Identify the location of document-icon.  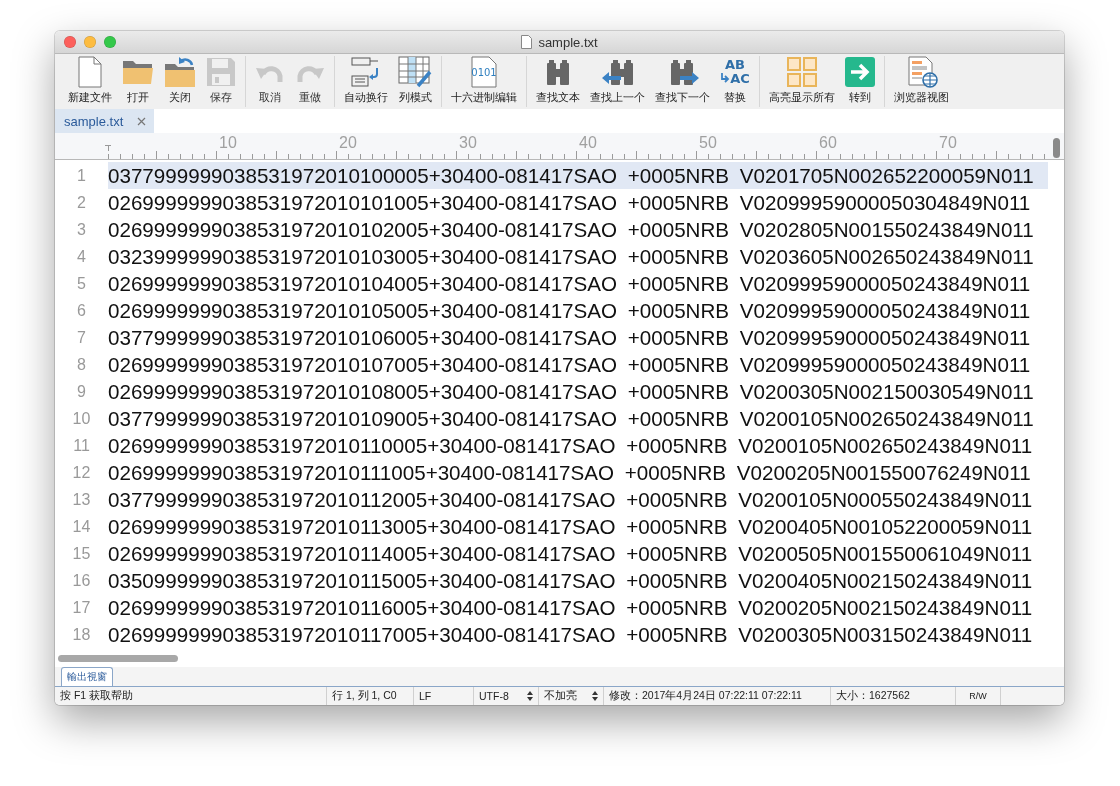
(527, 42).